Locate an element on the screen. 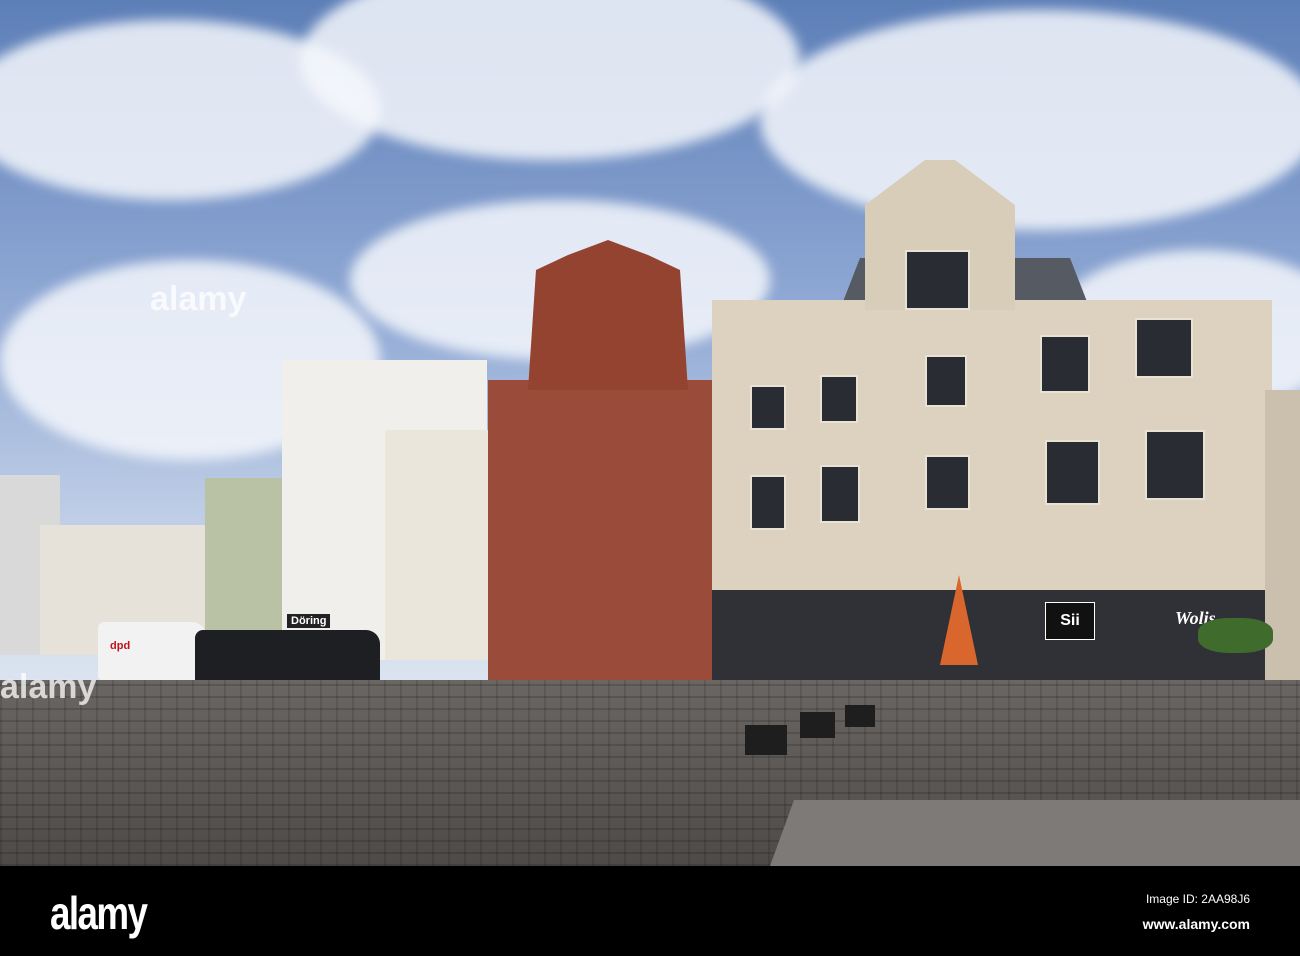 This screenshot has width=1300, height=956. image-id: Image ID: 2AA98J6 is located at coordinates (1197, 899).